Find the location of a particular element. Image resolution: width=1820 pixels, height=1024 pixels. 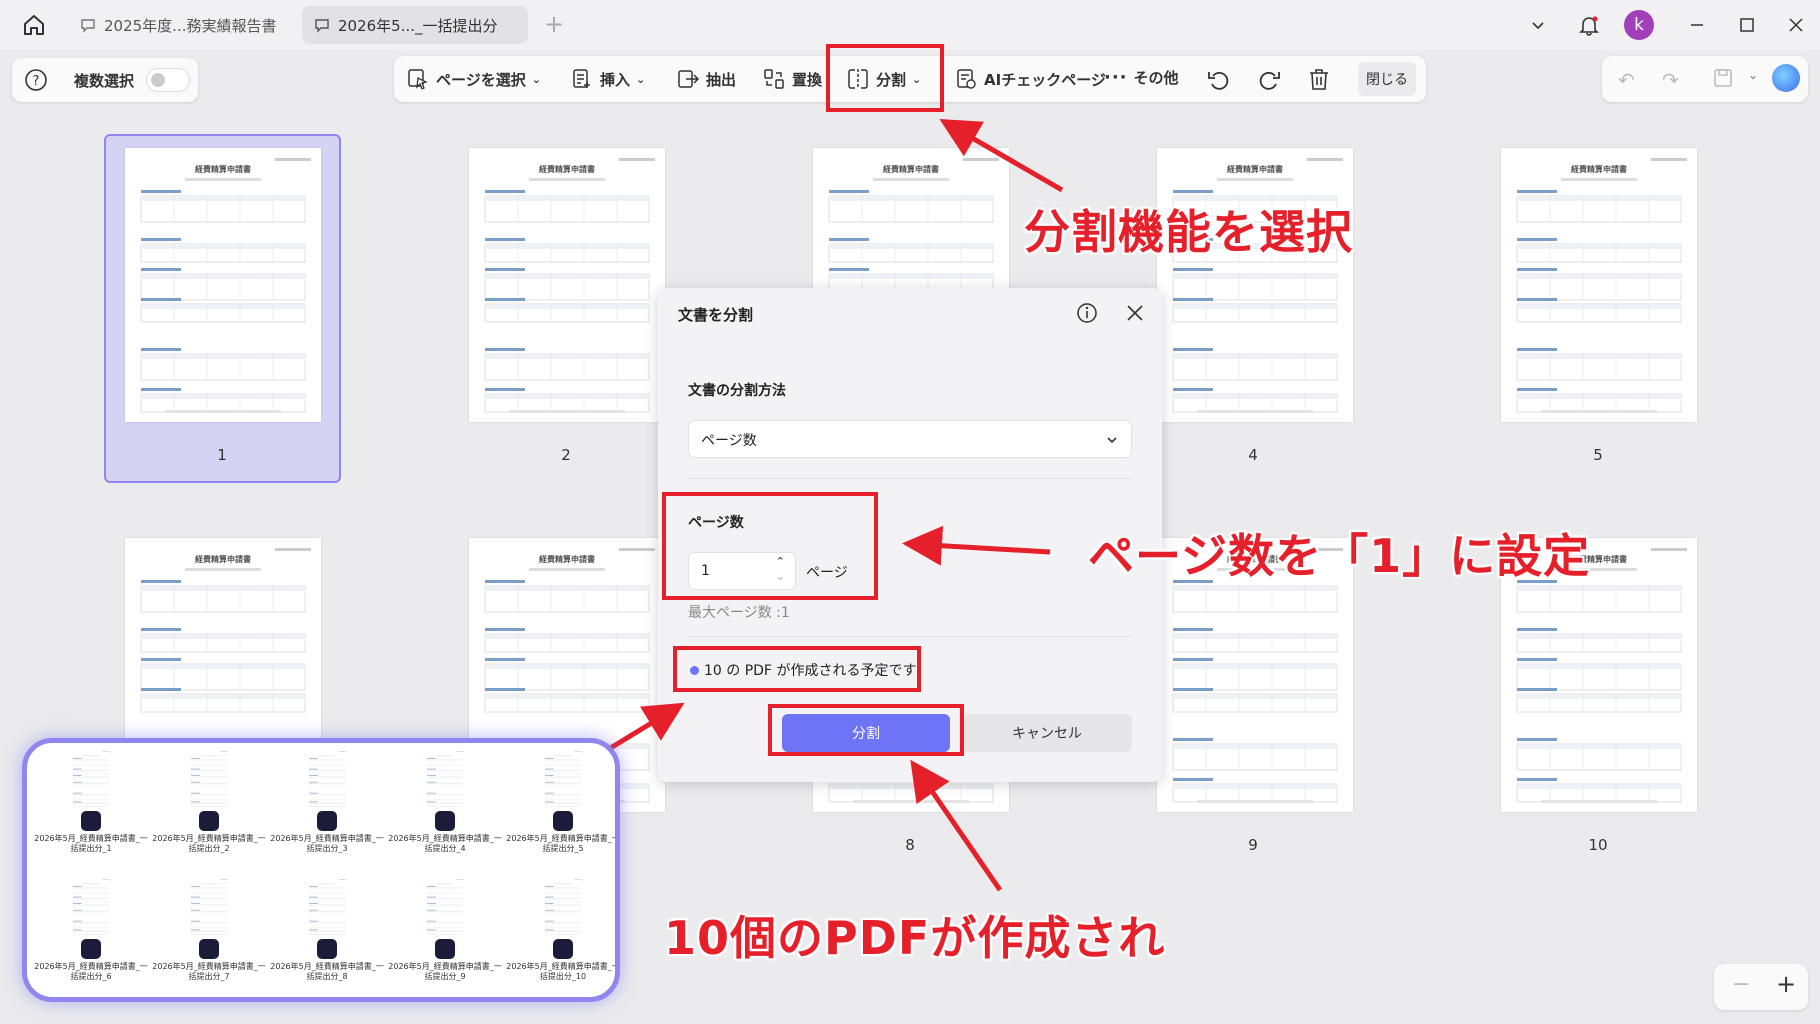

close-button: 閉じる is located at coordinates (1387, 79).